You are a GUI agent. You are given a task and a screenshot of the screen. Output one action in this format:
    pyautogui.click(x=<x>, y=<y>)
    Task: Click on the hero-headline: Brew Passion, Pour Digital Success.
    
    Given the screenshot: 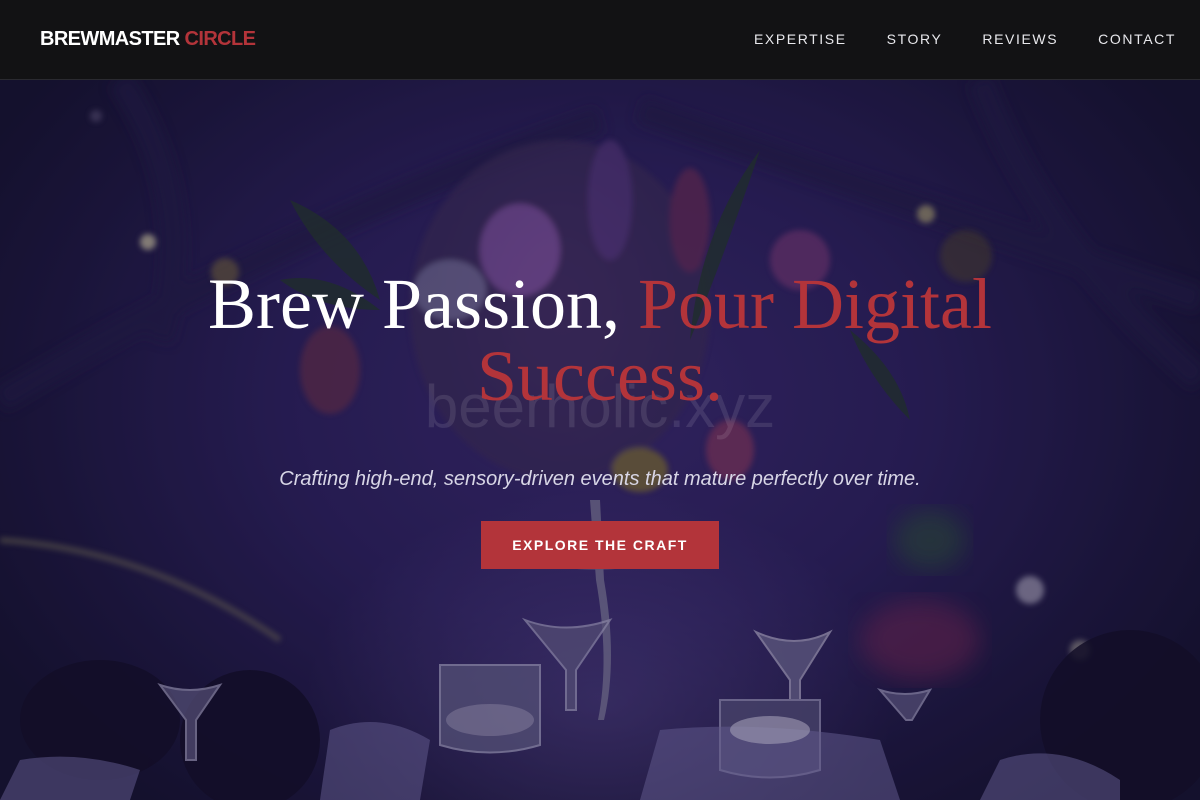 What is the action you would take?
    pyautogui.click(x=600, y=340)
    